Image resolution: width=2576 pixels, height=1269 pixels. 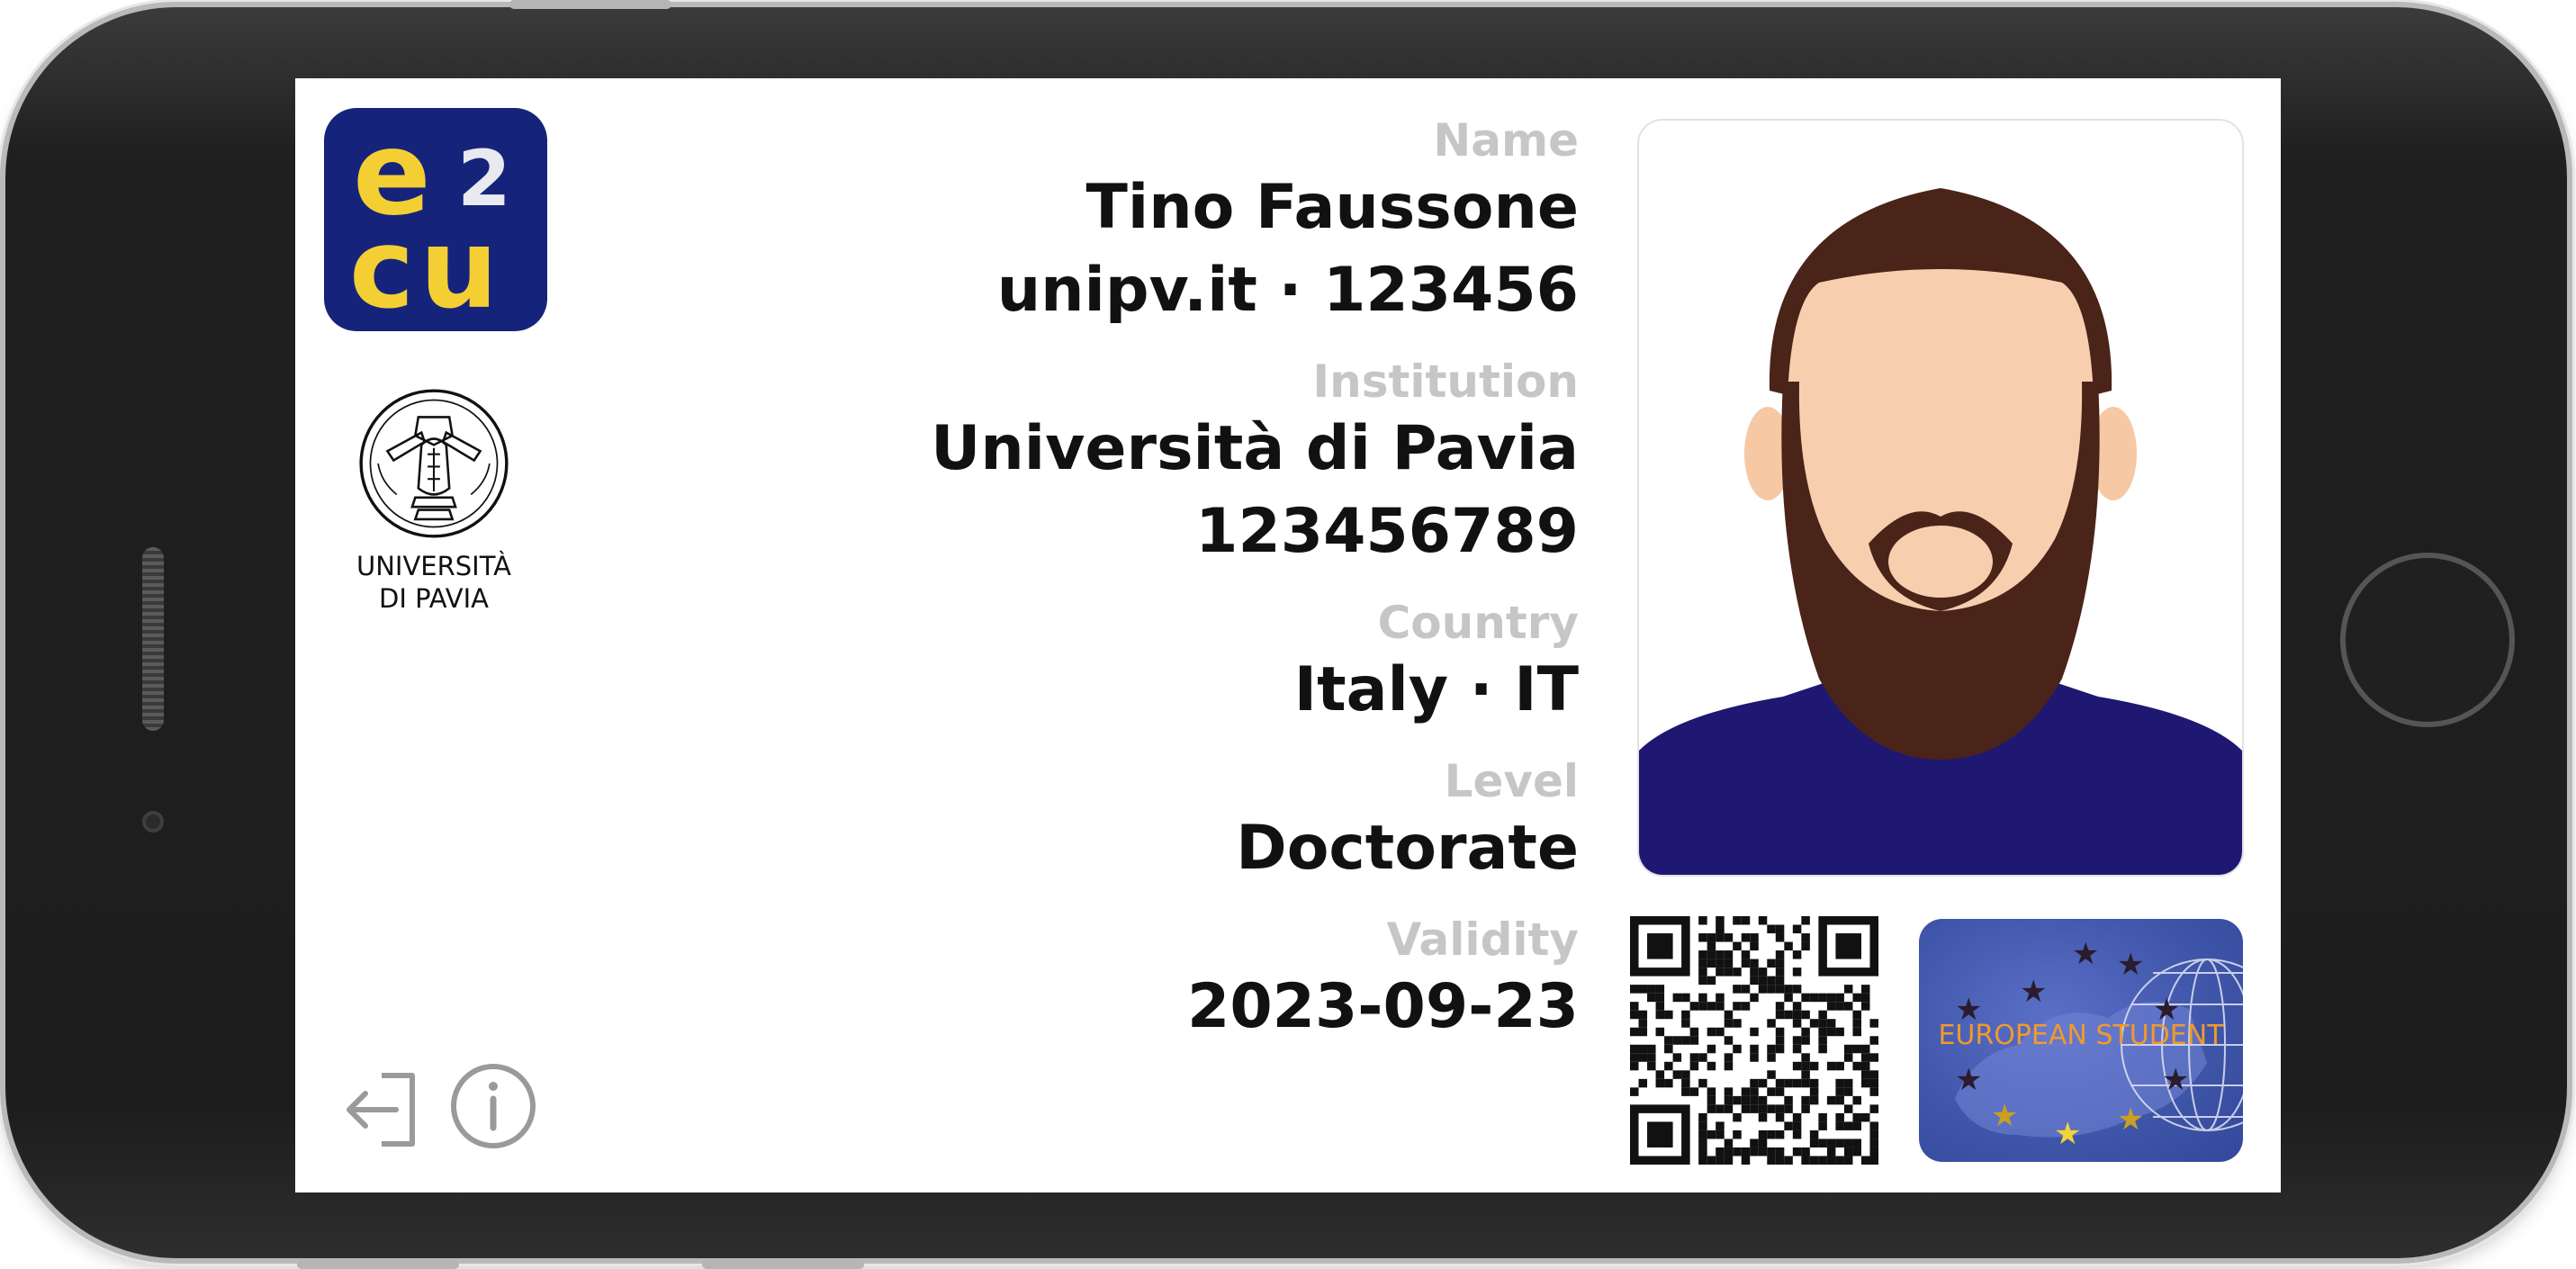 I want to click on e2cu-logo: e 2 cu, so click(x=435, y=219).